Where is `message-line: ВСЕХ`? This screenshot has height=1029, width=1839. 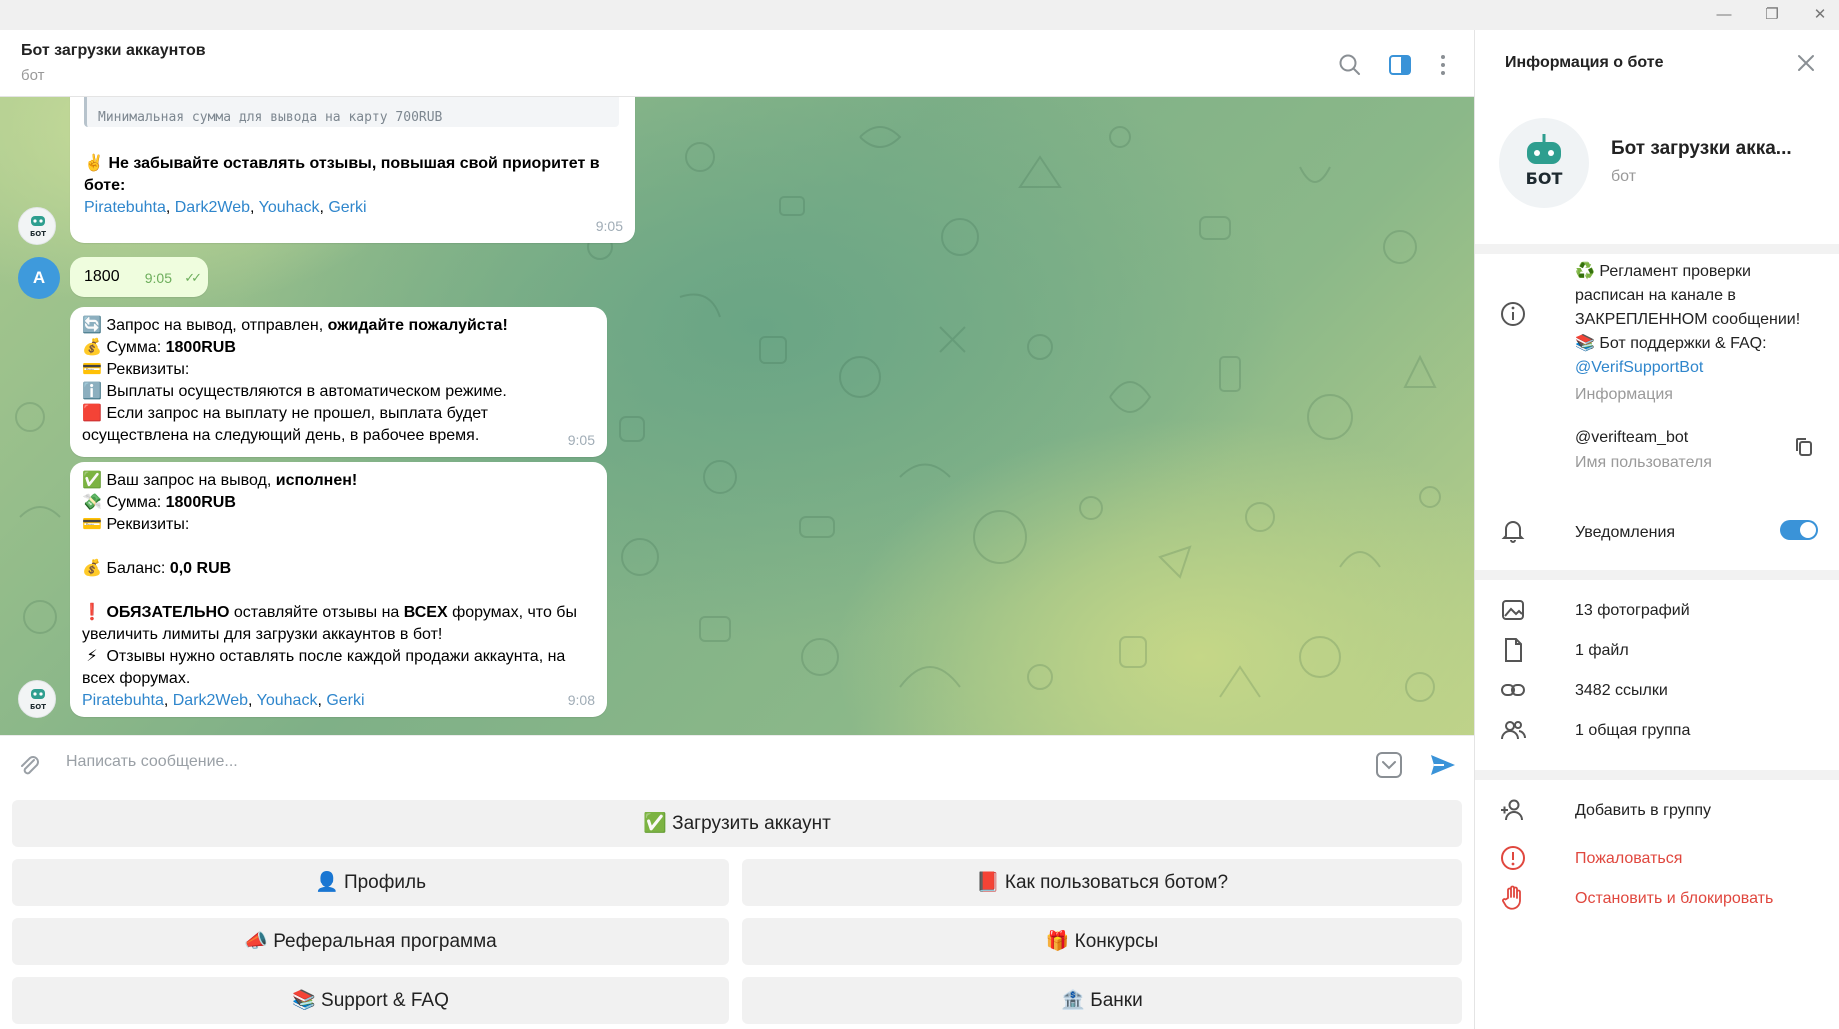 message-line: ВСЕХ is located at coordinates (425, 612).